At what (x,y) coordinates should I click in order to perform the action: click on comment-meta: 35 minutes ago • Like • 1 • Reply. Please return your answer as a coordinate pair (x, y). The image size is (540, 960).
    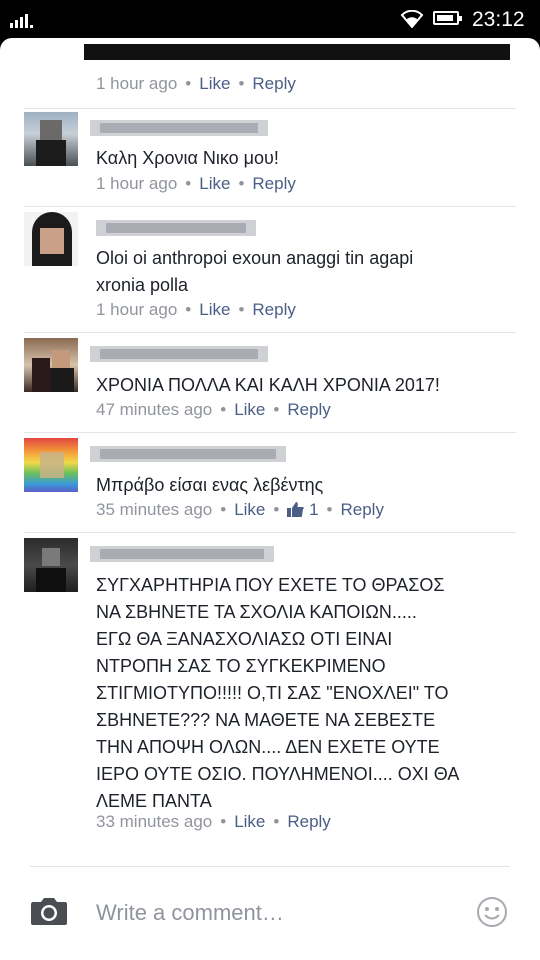
    Looking at the image, I should click on (240, 509).